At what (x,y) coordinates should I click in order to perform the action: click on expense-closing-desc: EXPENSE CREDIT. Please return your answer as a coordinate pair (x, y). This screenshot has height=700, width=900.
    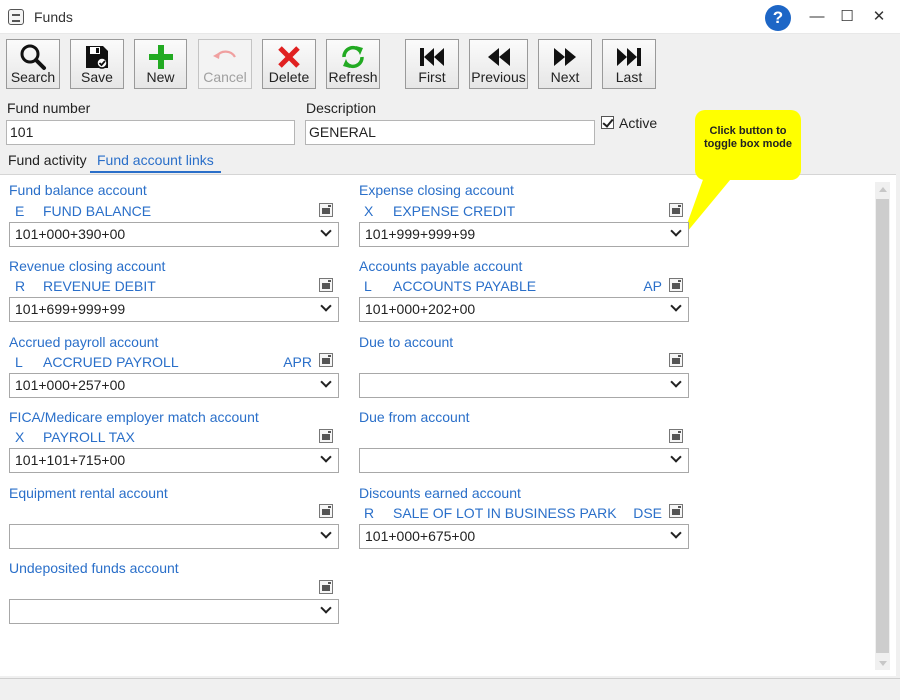
    Looking at the image, I should click on (454, 211).